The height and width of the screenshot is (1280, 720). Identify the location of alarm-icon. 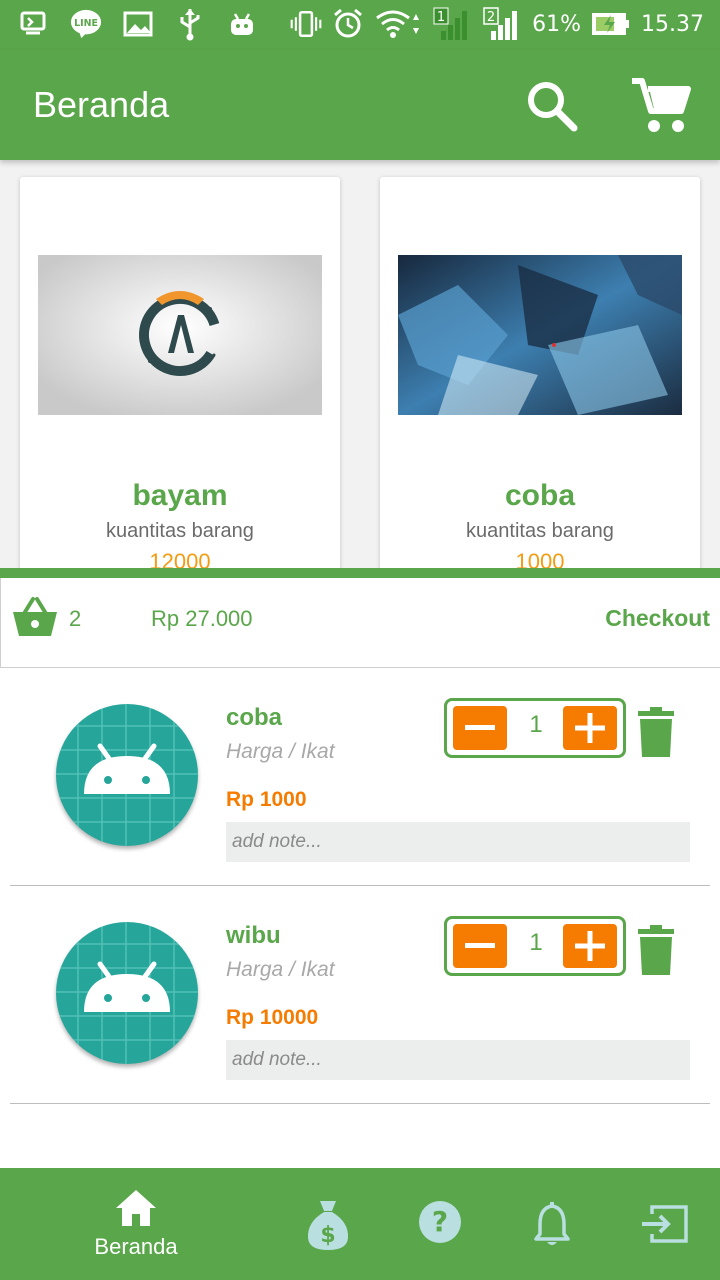
(348, 24).